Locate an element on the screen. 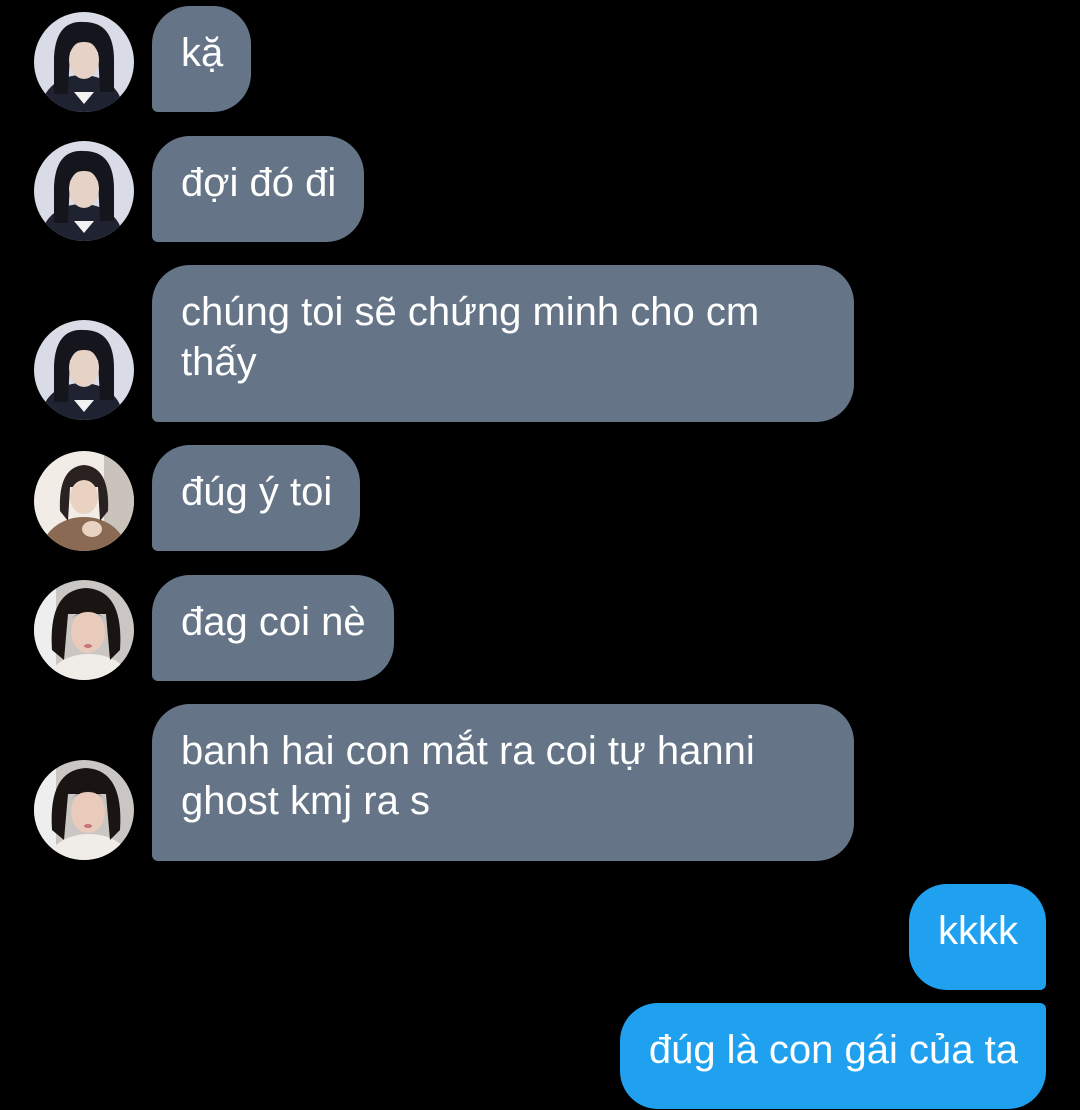 The height and width of the screenshot is (1110, 1080). incoming-message-bubble: đợi đó đi is located at coordinates (258, 189).